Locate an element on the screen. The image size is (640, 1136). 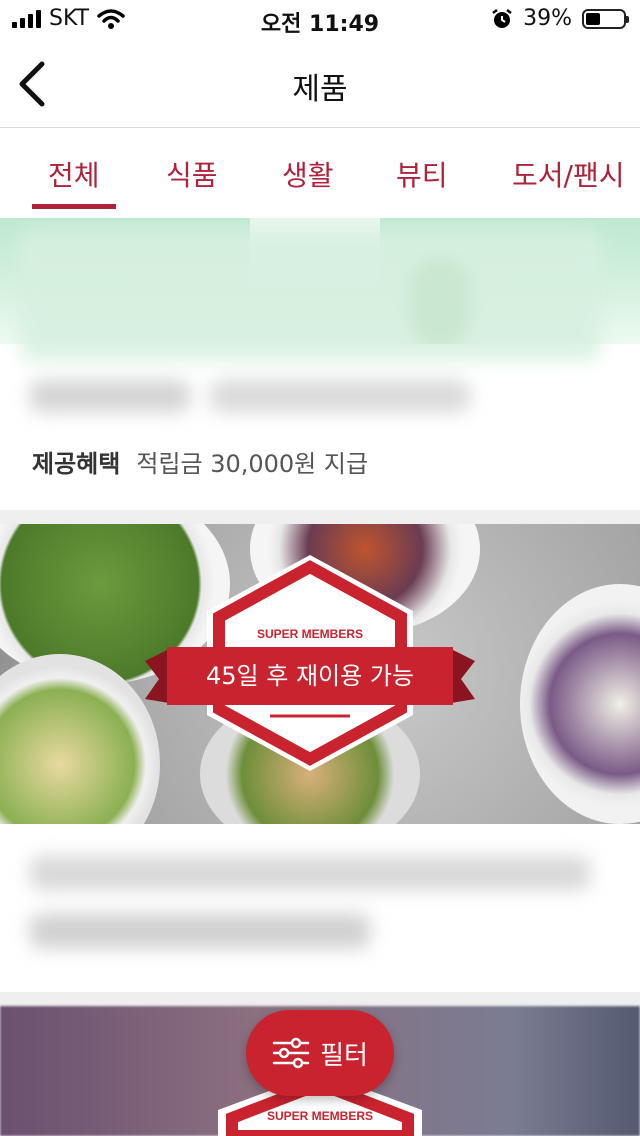
category-tabs: 전체 식품 생활 뷰티 도서/팬시 is located at coordinates (320, 173).